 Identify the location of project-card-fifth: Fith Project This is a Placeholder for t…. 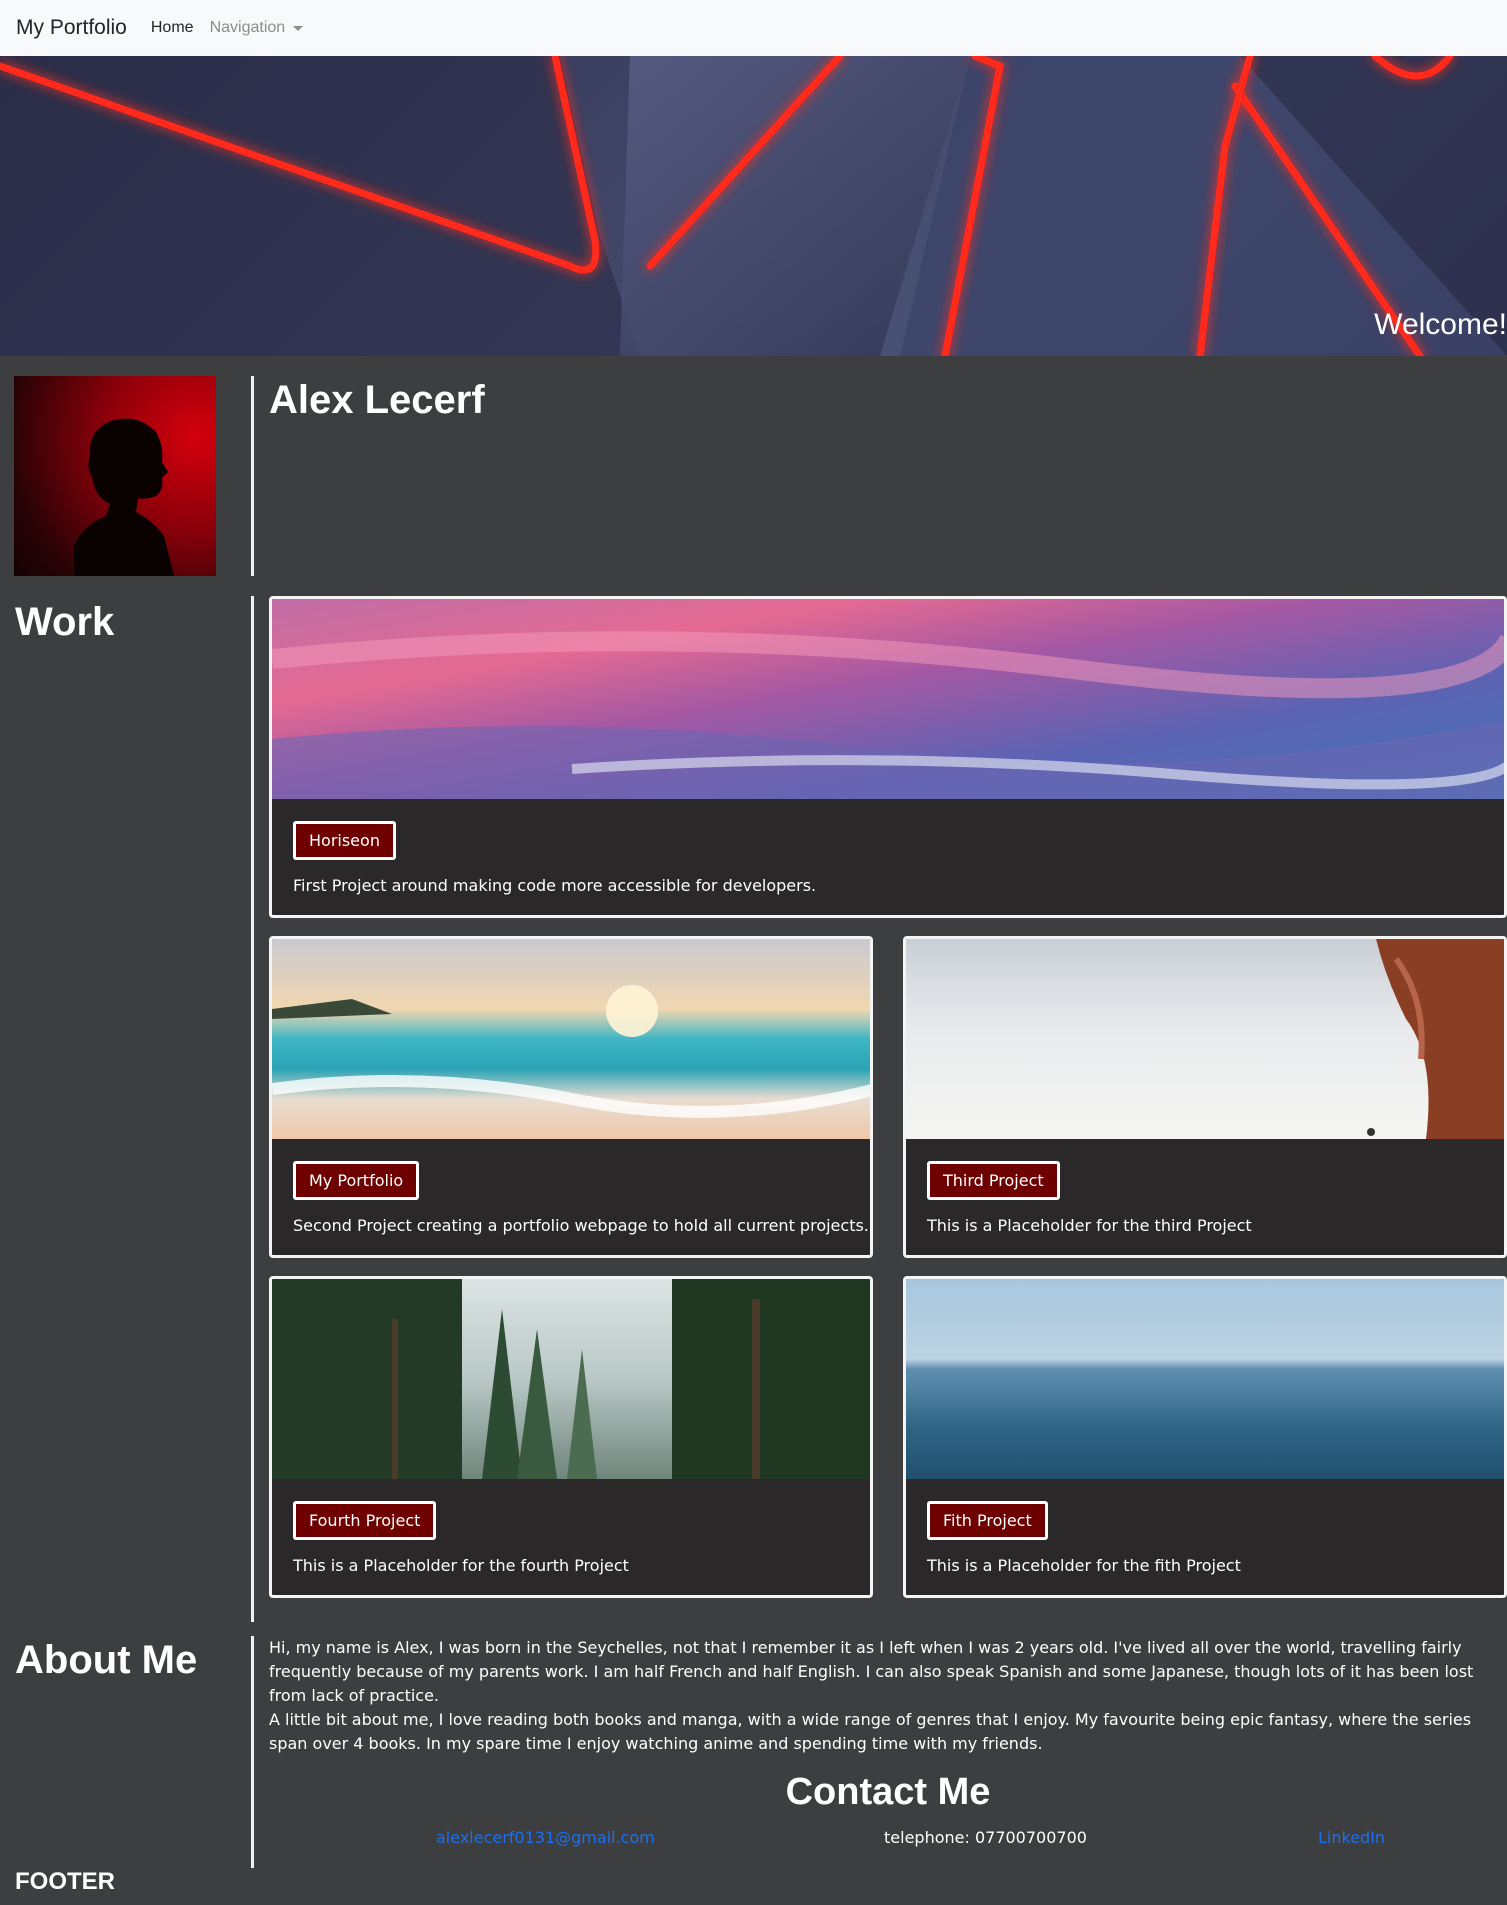
(1205, 1437).